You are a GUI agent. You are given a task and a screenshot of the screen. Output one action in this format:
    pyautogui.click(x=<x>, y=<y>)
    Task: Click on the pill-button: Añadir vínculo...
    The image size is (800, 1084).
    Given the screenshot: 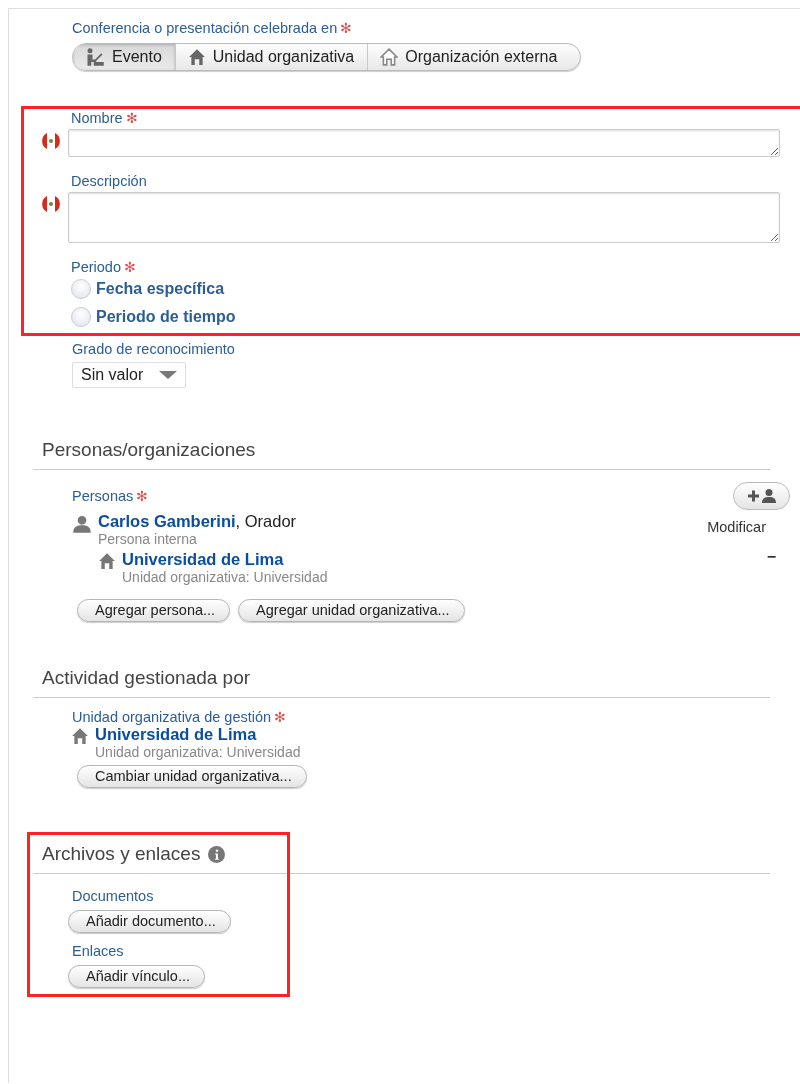 What is the action you would take?
    pyautogui.click(x=136, y=976)
    